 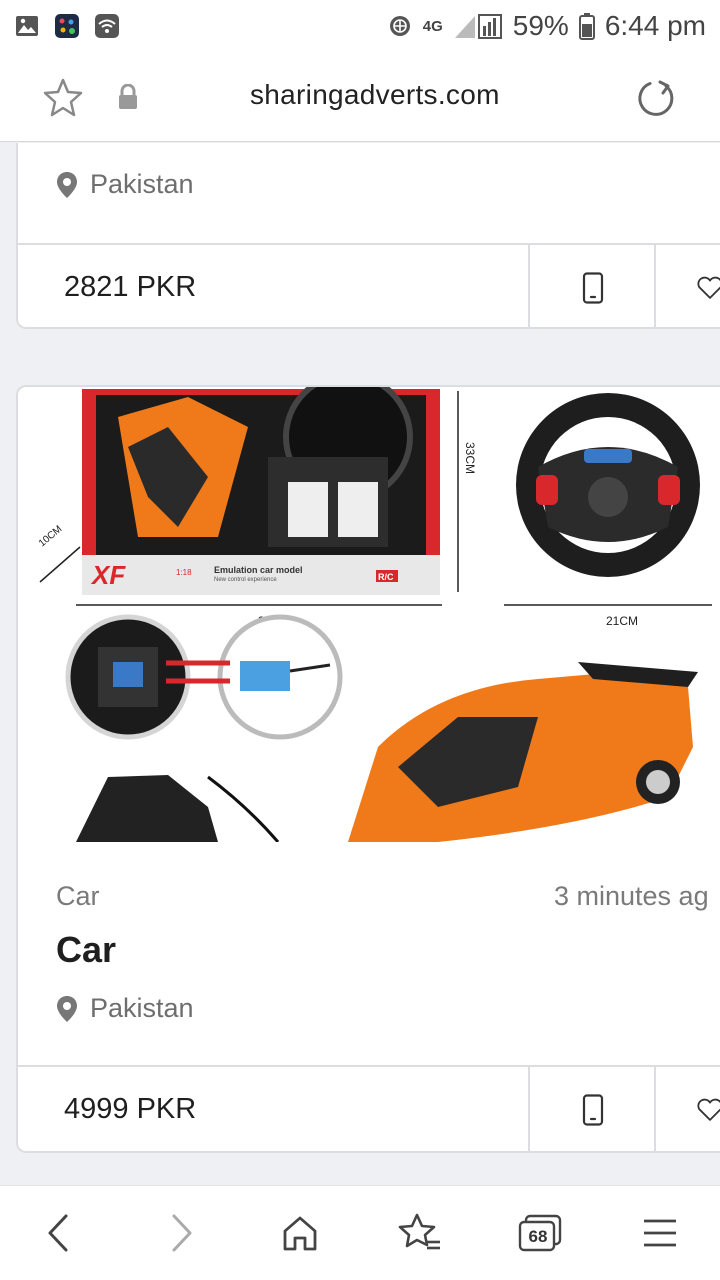 I want to click on home-icon, so click(x=300, y=1233).